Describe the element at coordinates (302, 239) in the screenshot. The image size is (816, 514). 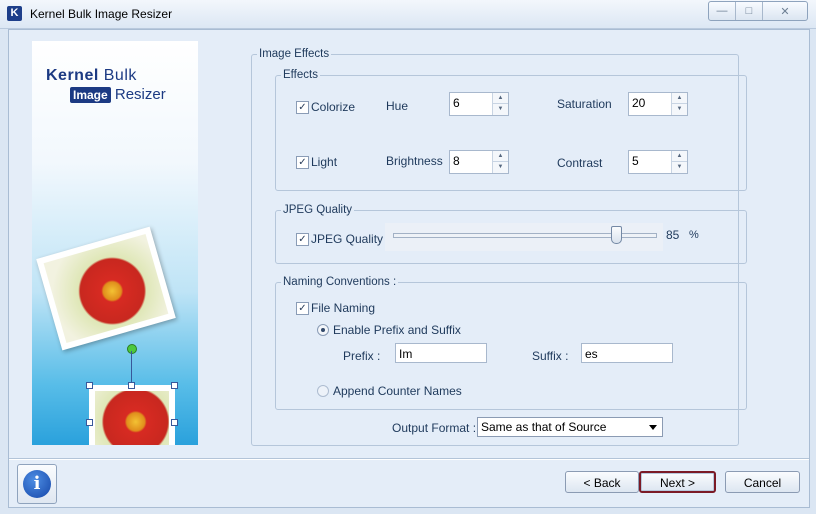
I see `jpeg-quality-checkbox: ✓` at that location.